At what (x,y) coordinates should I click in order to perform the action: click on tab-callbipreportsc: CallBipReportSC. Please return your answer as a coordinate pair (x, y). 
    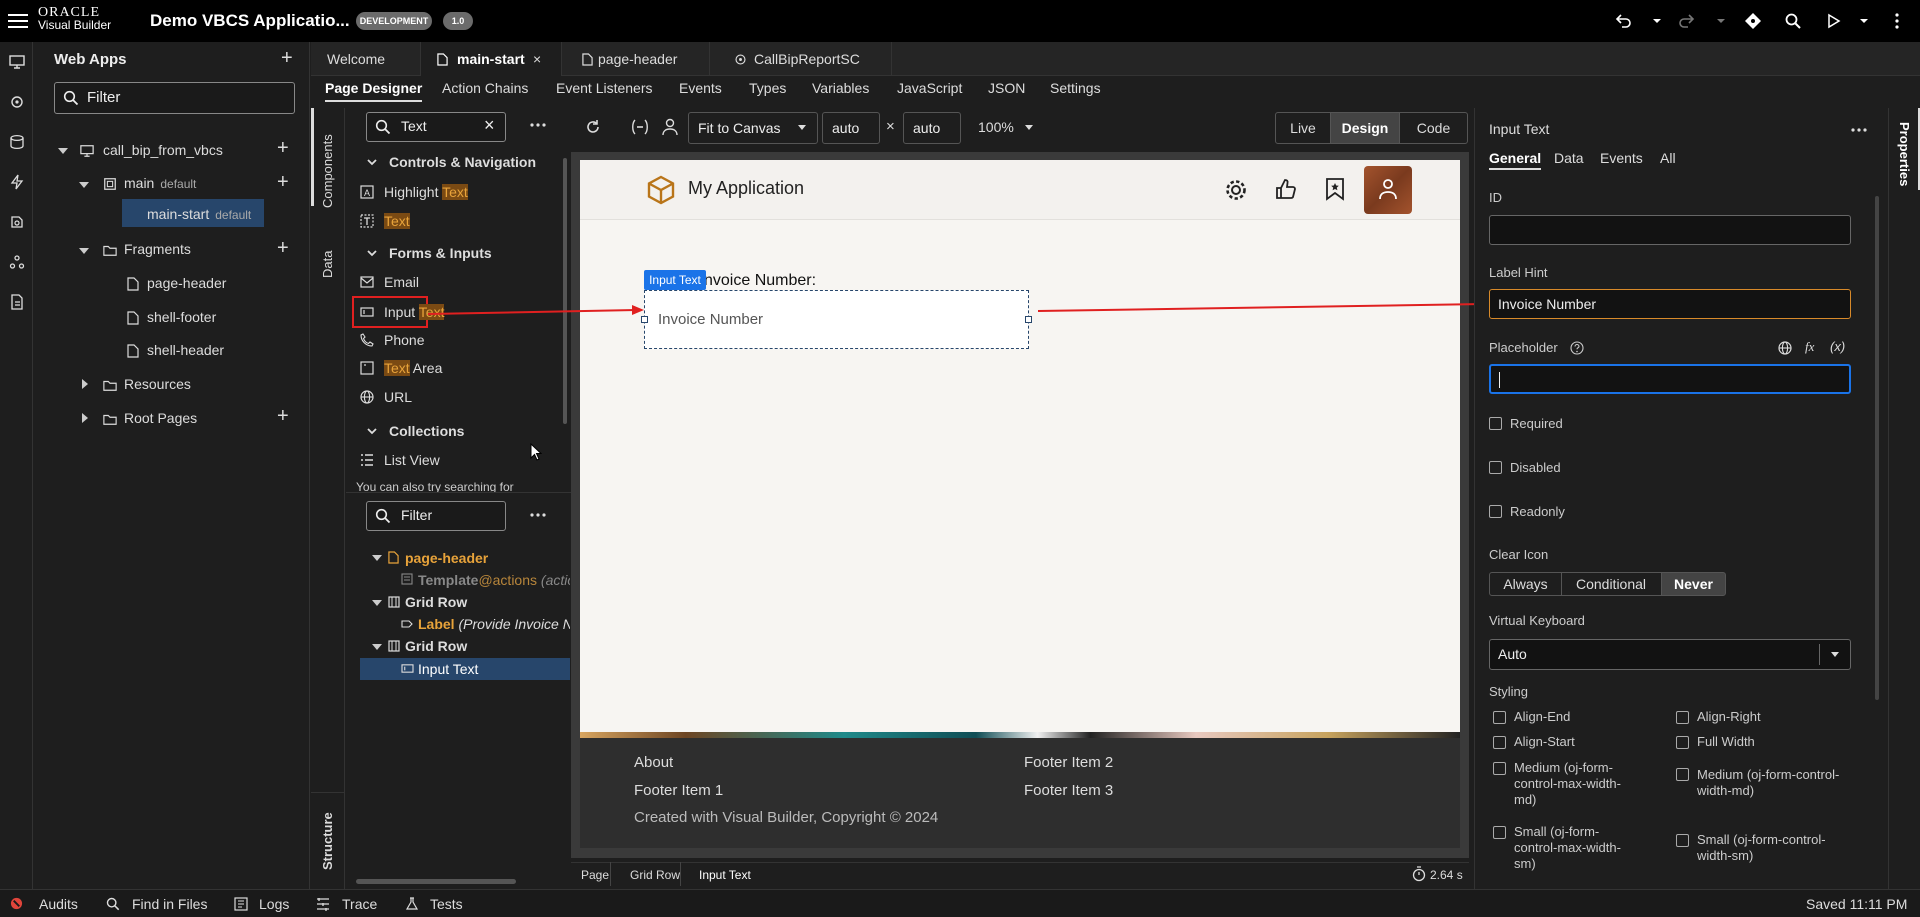
    Looking at the image, I should click on (801, 59).